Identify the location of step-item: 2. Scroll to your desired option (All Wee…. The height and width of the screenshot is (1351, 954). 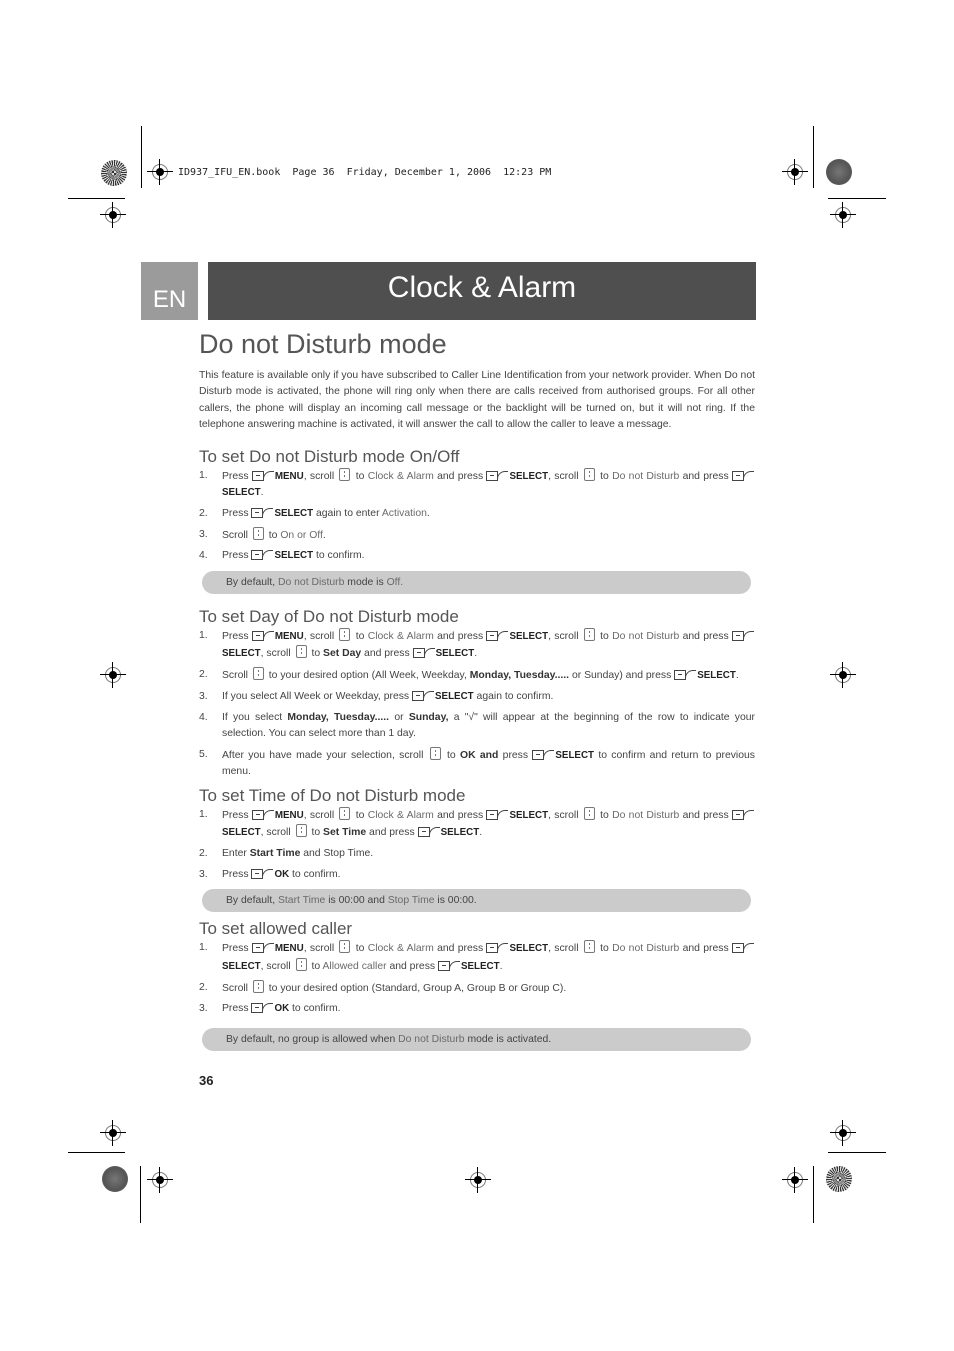
(477, 675).